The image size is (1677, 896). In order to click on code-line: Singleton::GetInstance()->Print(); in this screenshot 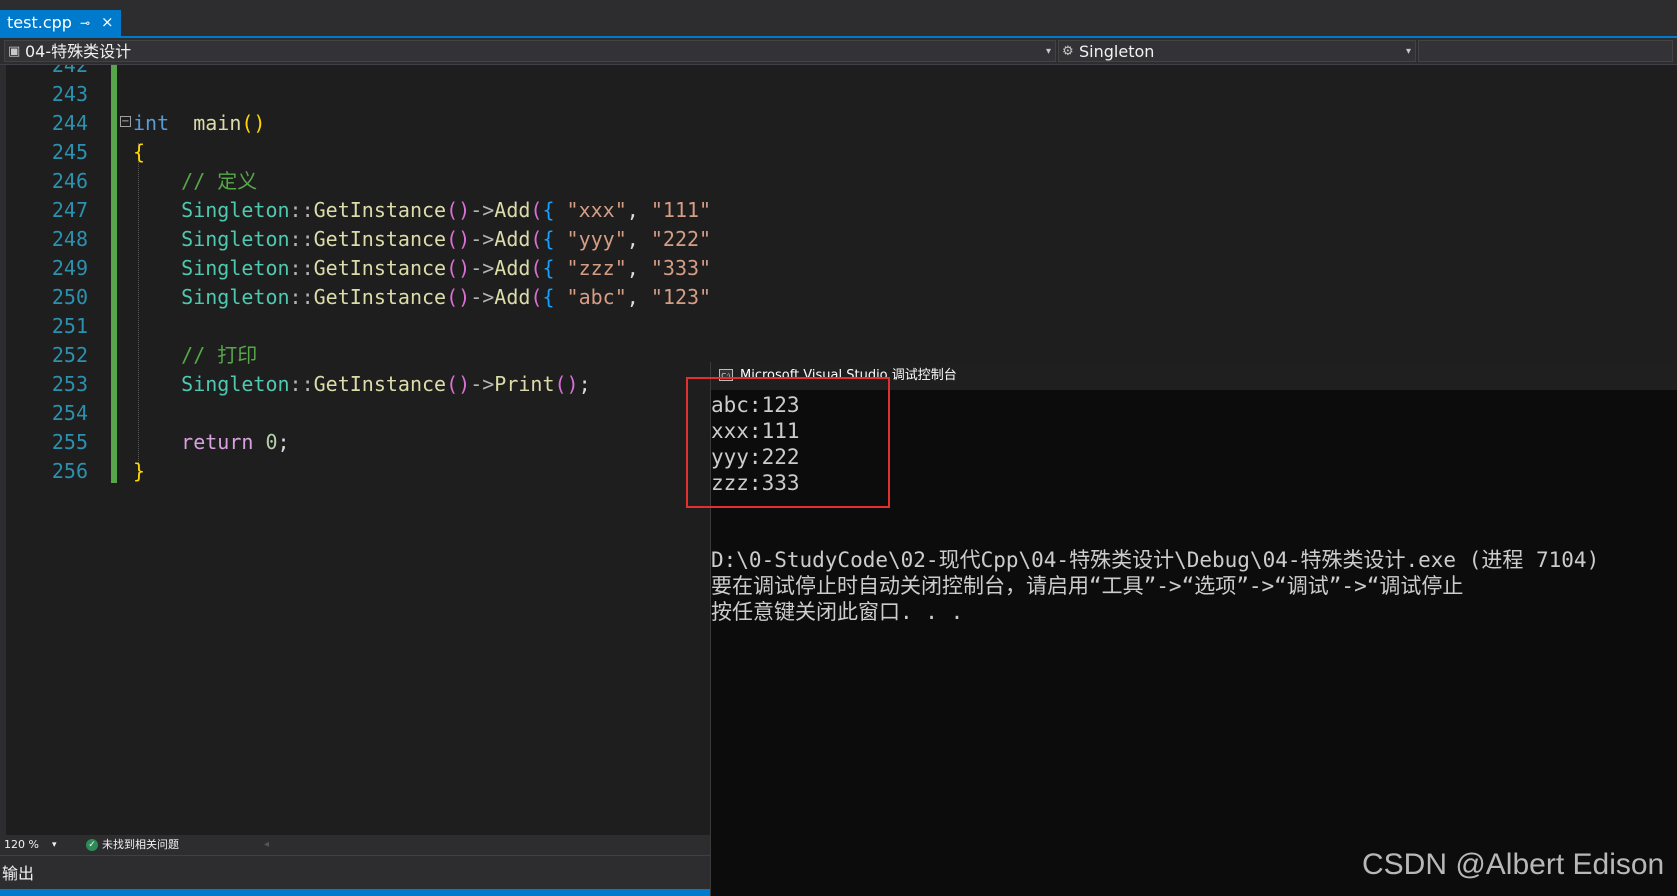, I will do `click(362, 384)`.